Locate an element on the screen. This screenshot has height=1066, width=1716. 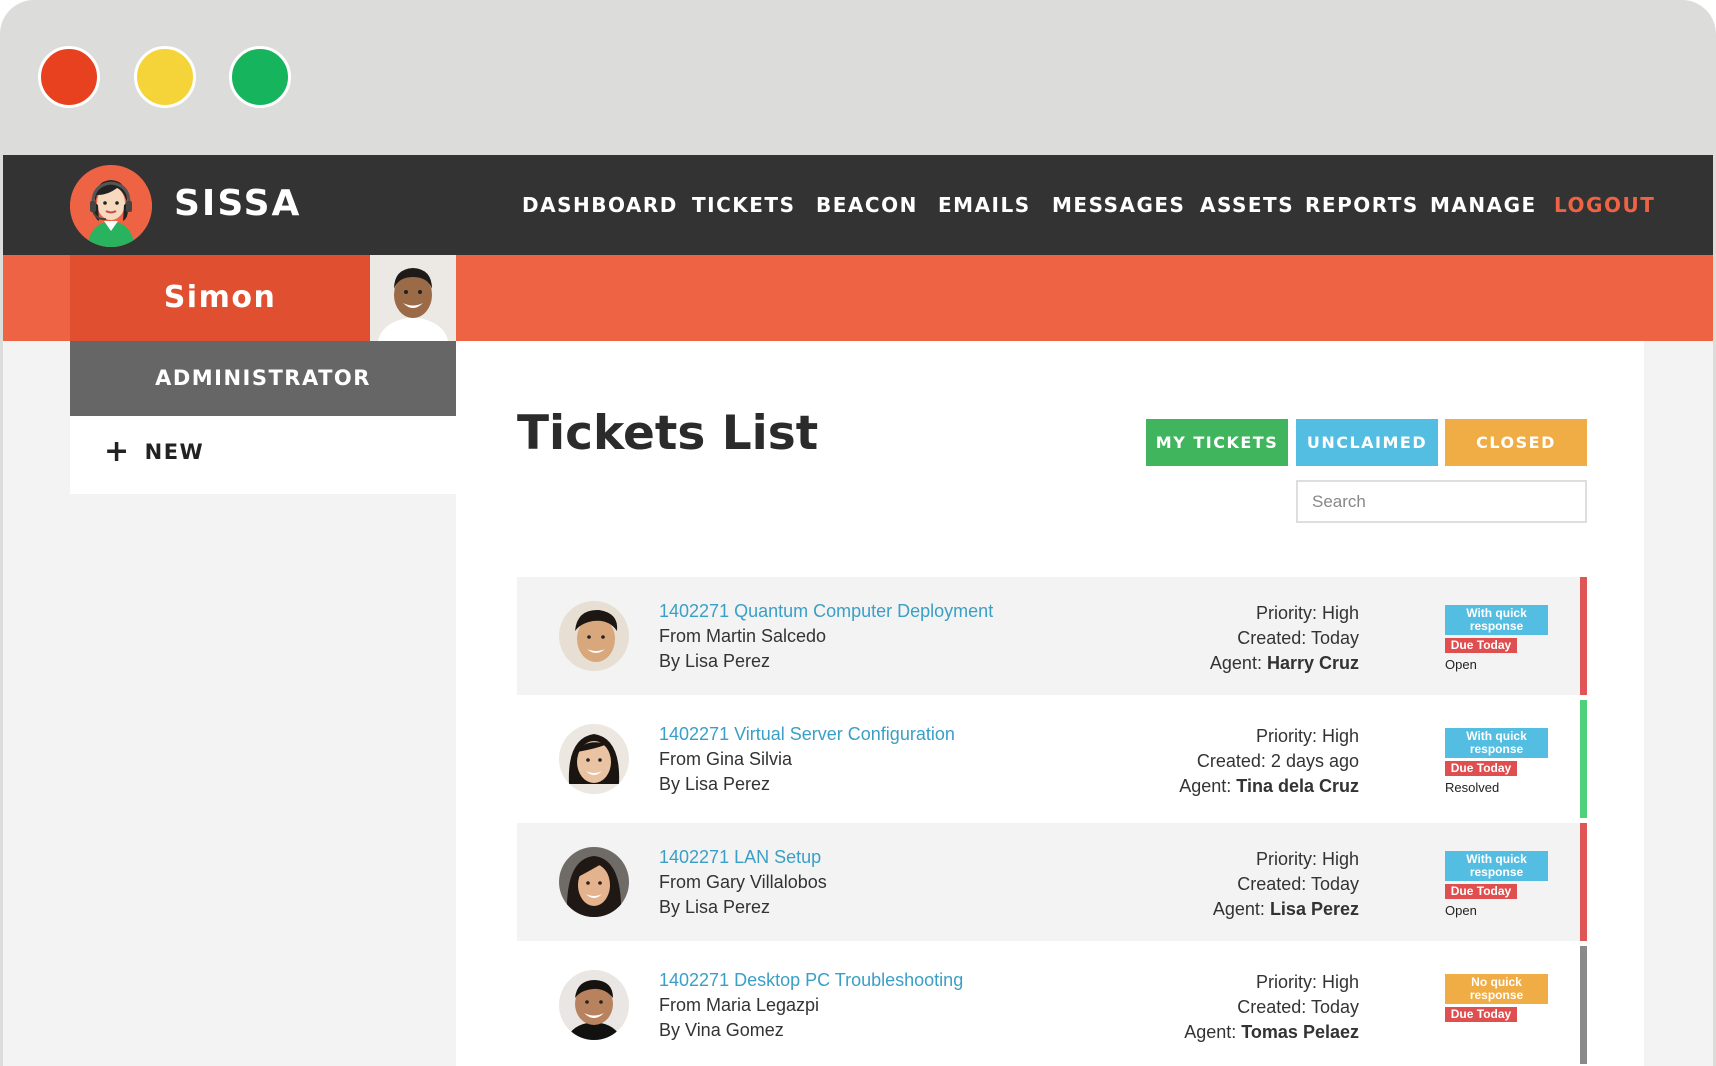
nav-messages: MESSAGES is located at coordinates (1118, 205).